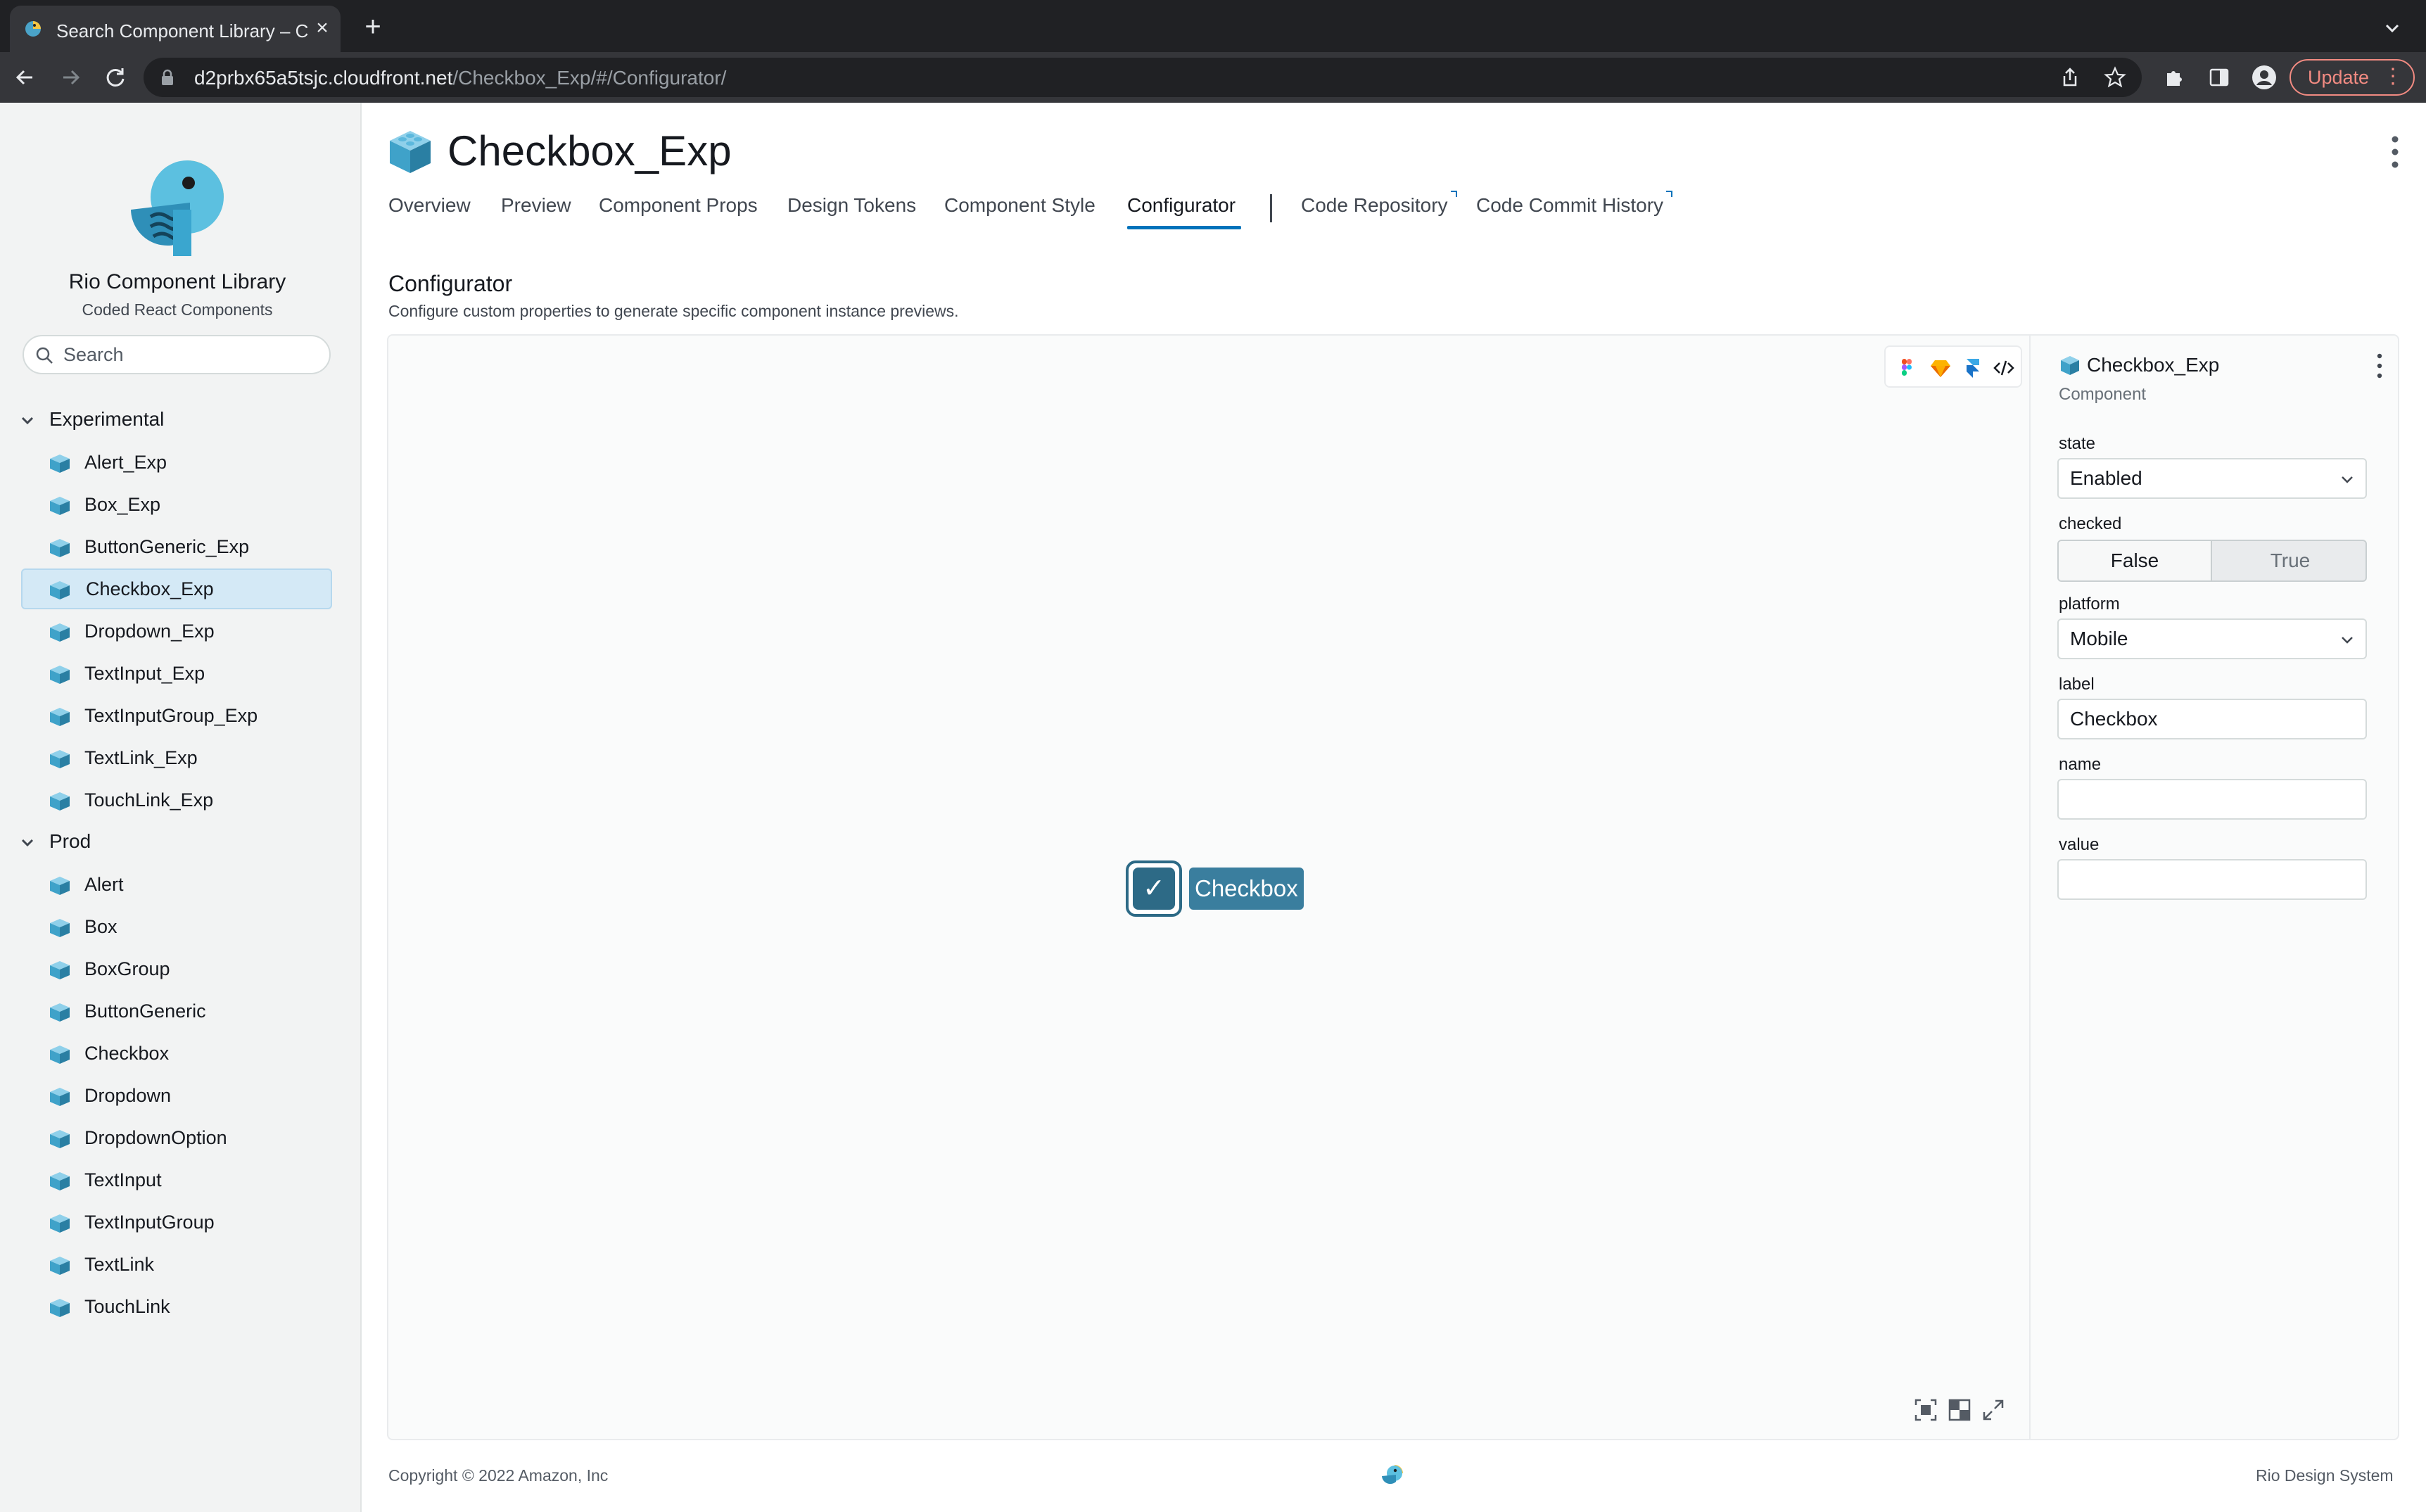 The image size is (2426, 1512). What do you see at coordinates (171, 715) in the screenshot?
I see `sidebar-item-label: TextInputGroup_Exp` at bounding box center [171, 715].